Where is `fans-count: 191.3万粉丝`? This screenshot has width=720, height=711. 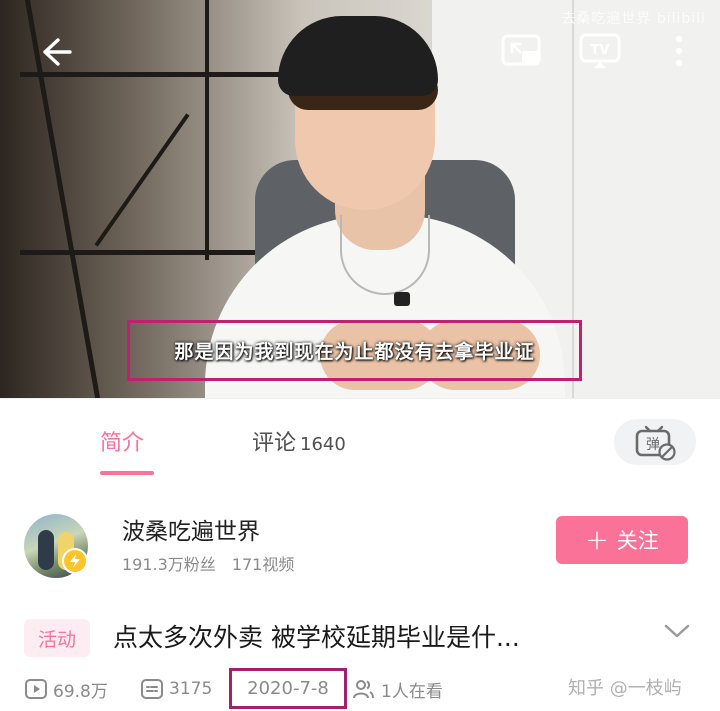
fans-count: 191.3万粉丝 is located at coordinates (169, 564).